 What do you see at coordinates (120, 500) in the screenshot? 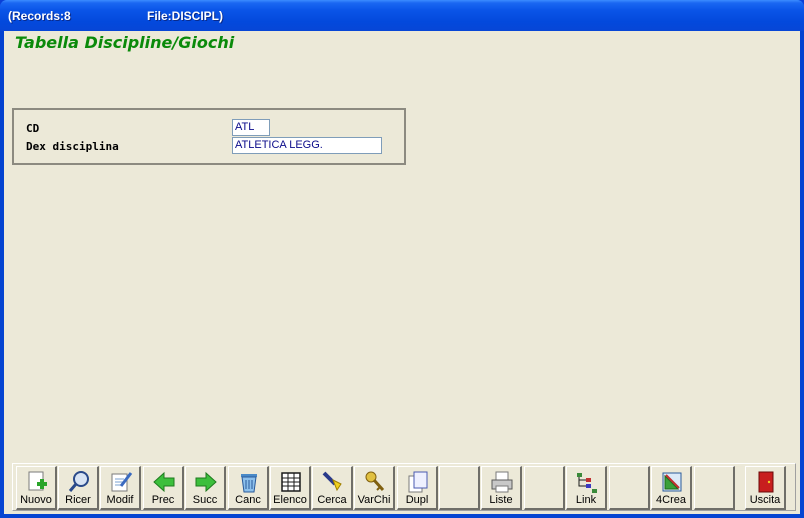
I see `modif-label: Modif` at bounding box center [120, 500].